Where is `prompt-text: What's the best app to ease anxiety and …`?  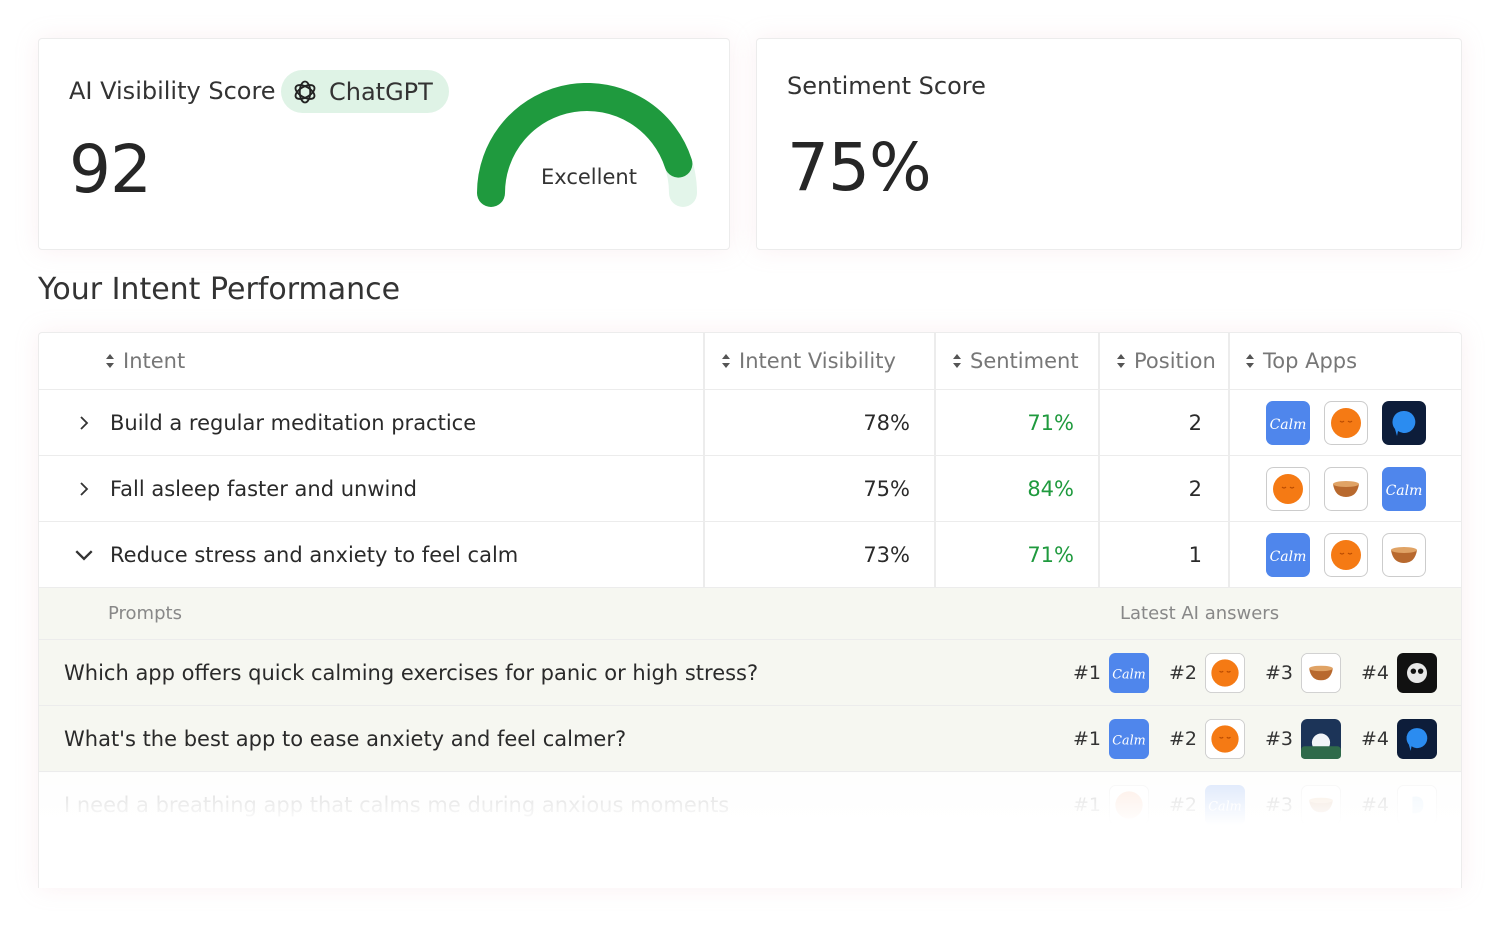 prompt-text: What's the best app to ease anxiety and … is located at coordinates (345, 738).